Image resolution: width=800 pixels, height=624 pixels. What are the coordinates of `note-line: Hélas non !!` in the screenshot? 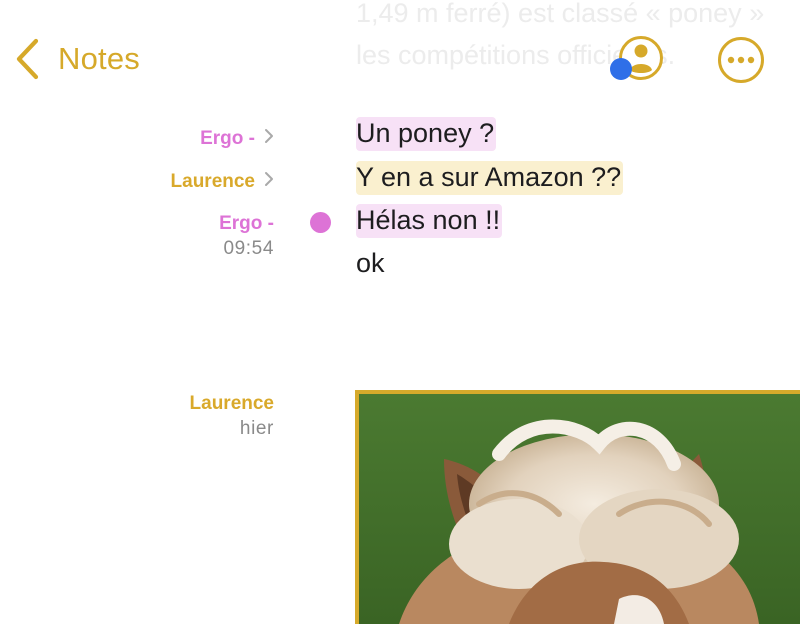 It's located at (429, 221).